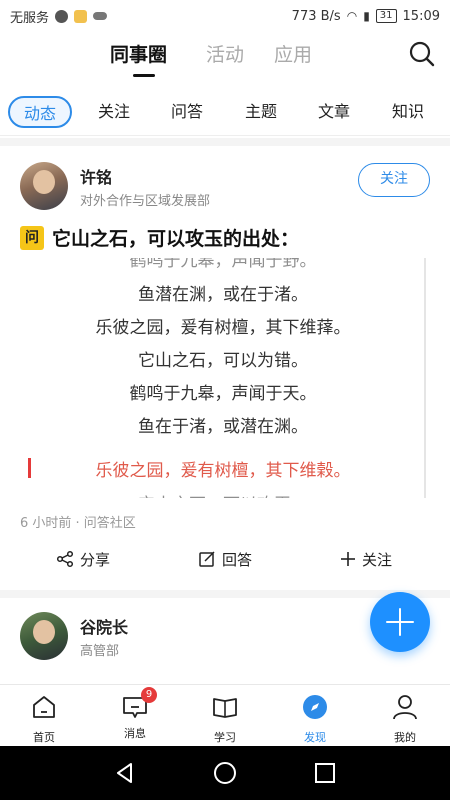 The image size is (450, 800). Describe the element at coordinates (62, 16) in the screenshot. I see `globe-icon` at that location.